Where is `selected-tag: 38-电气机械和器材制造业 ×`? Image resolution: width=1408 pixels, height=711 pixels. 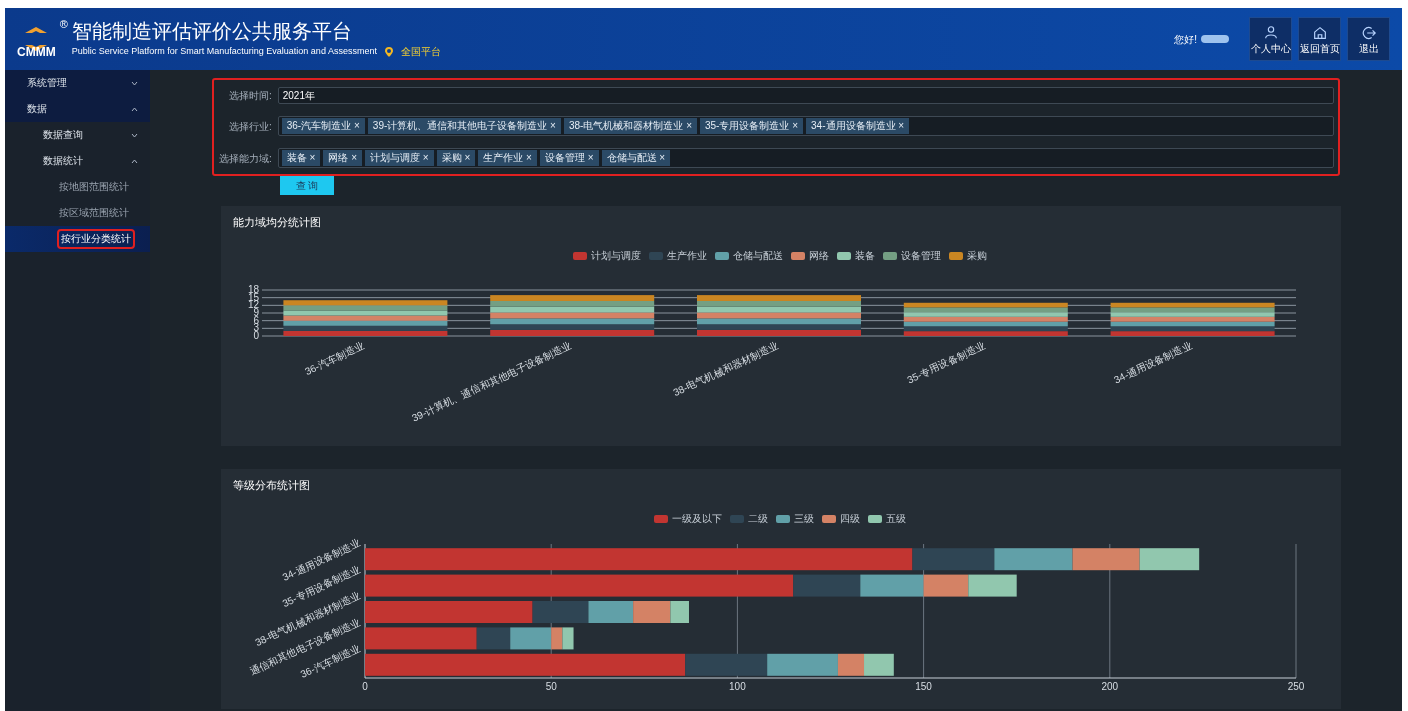 selected-tag: 38-电气机械和器材制造业 × is located at coordinates (630, 126).